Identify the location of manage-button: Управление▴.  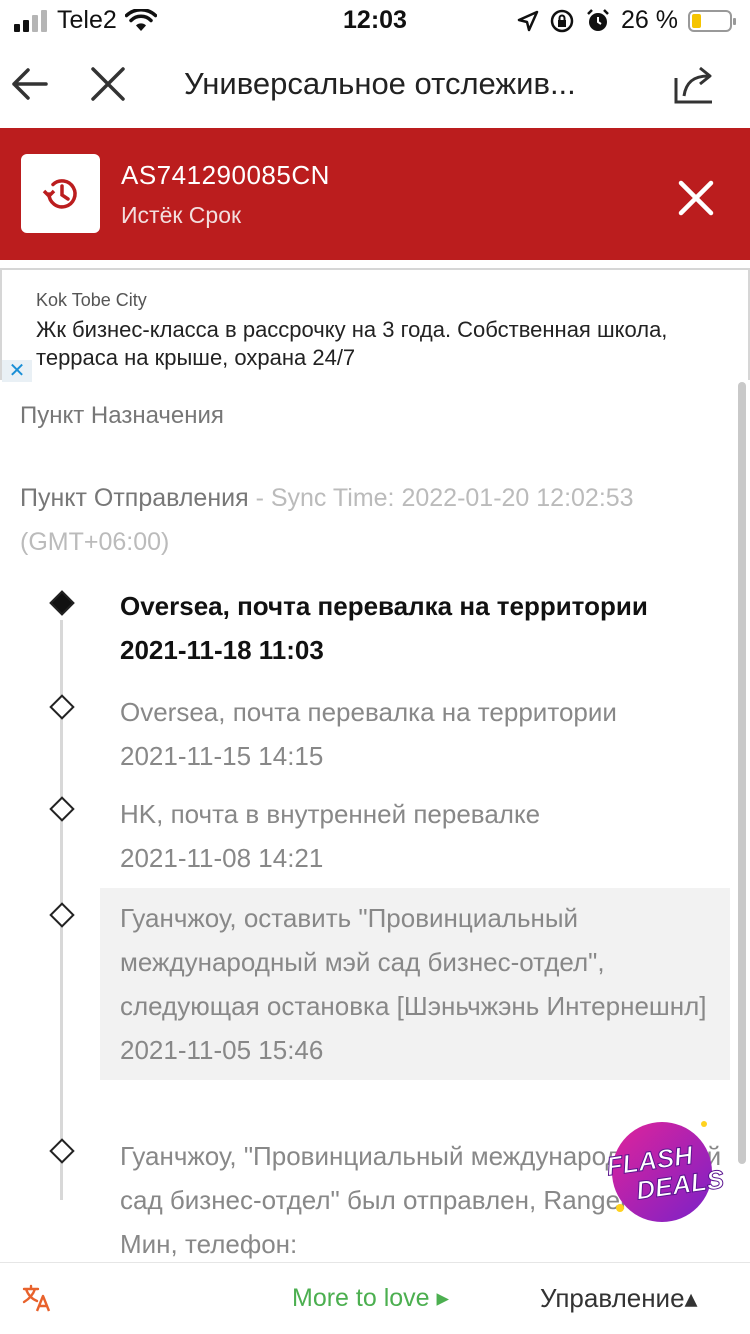
(619, 1298).